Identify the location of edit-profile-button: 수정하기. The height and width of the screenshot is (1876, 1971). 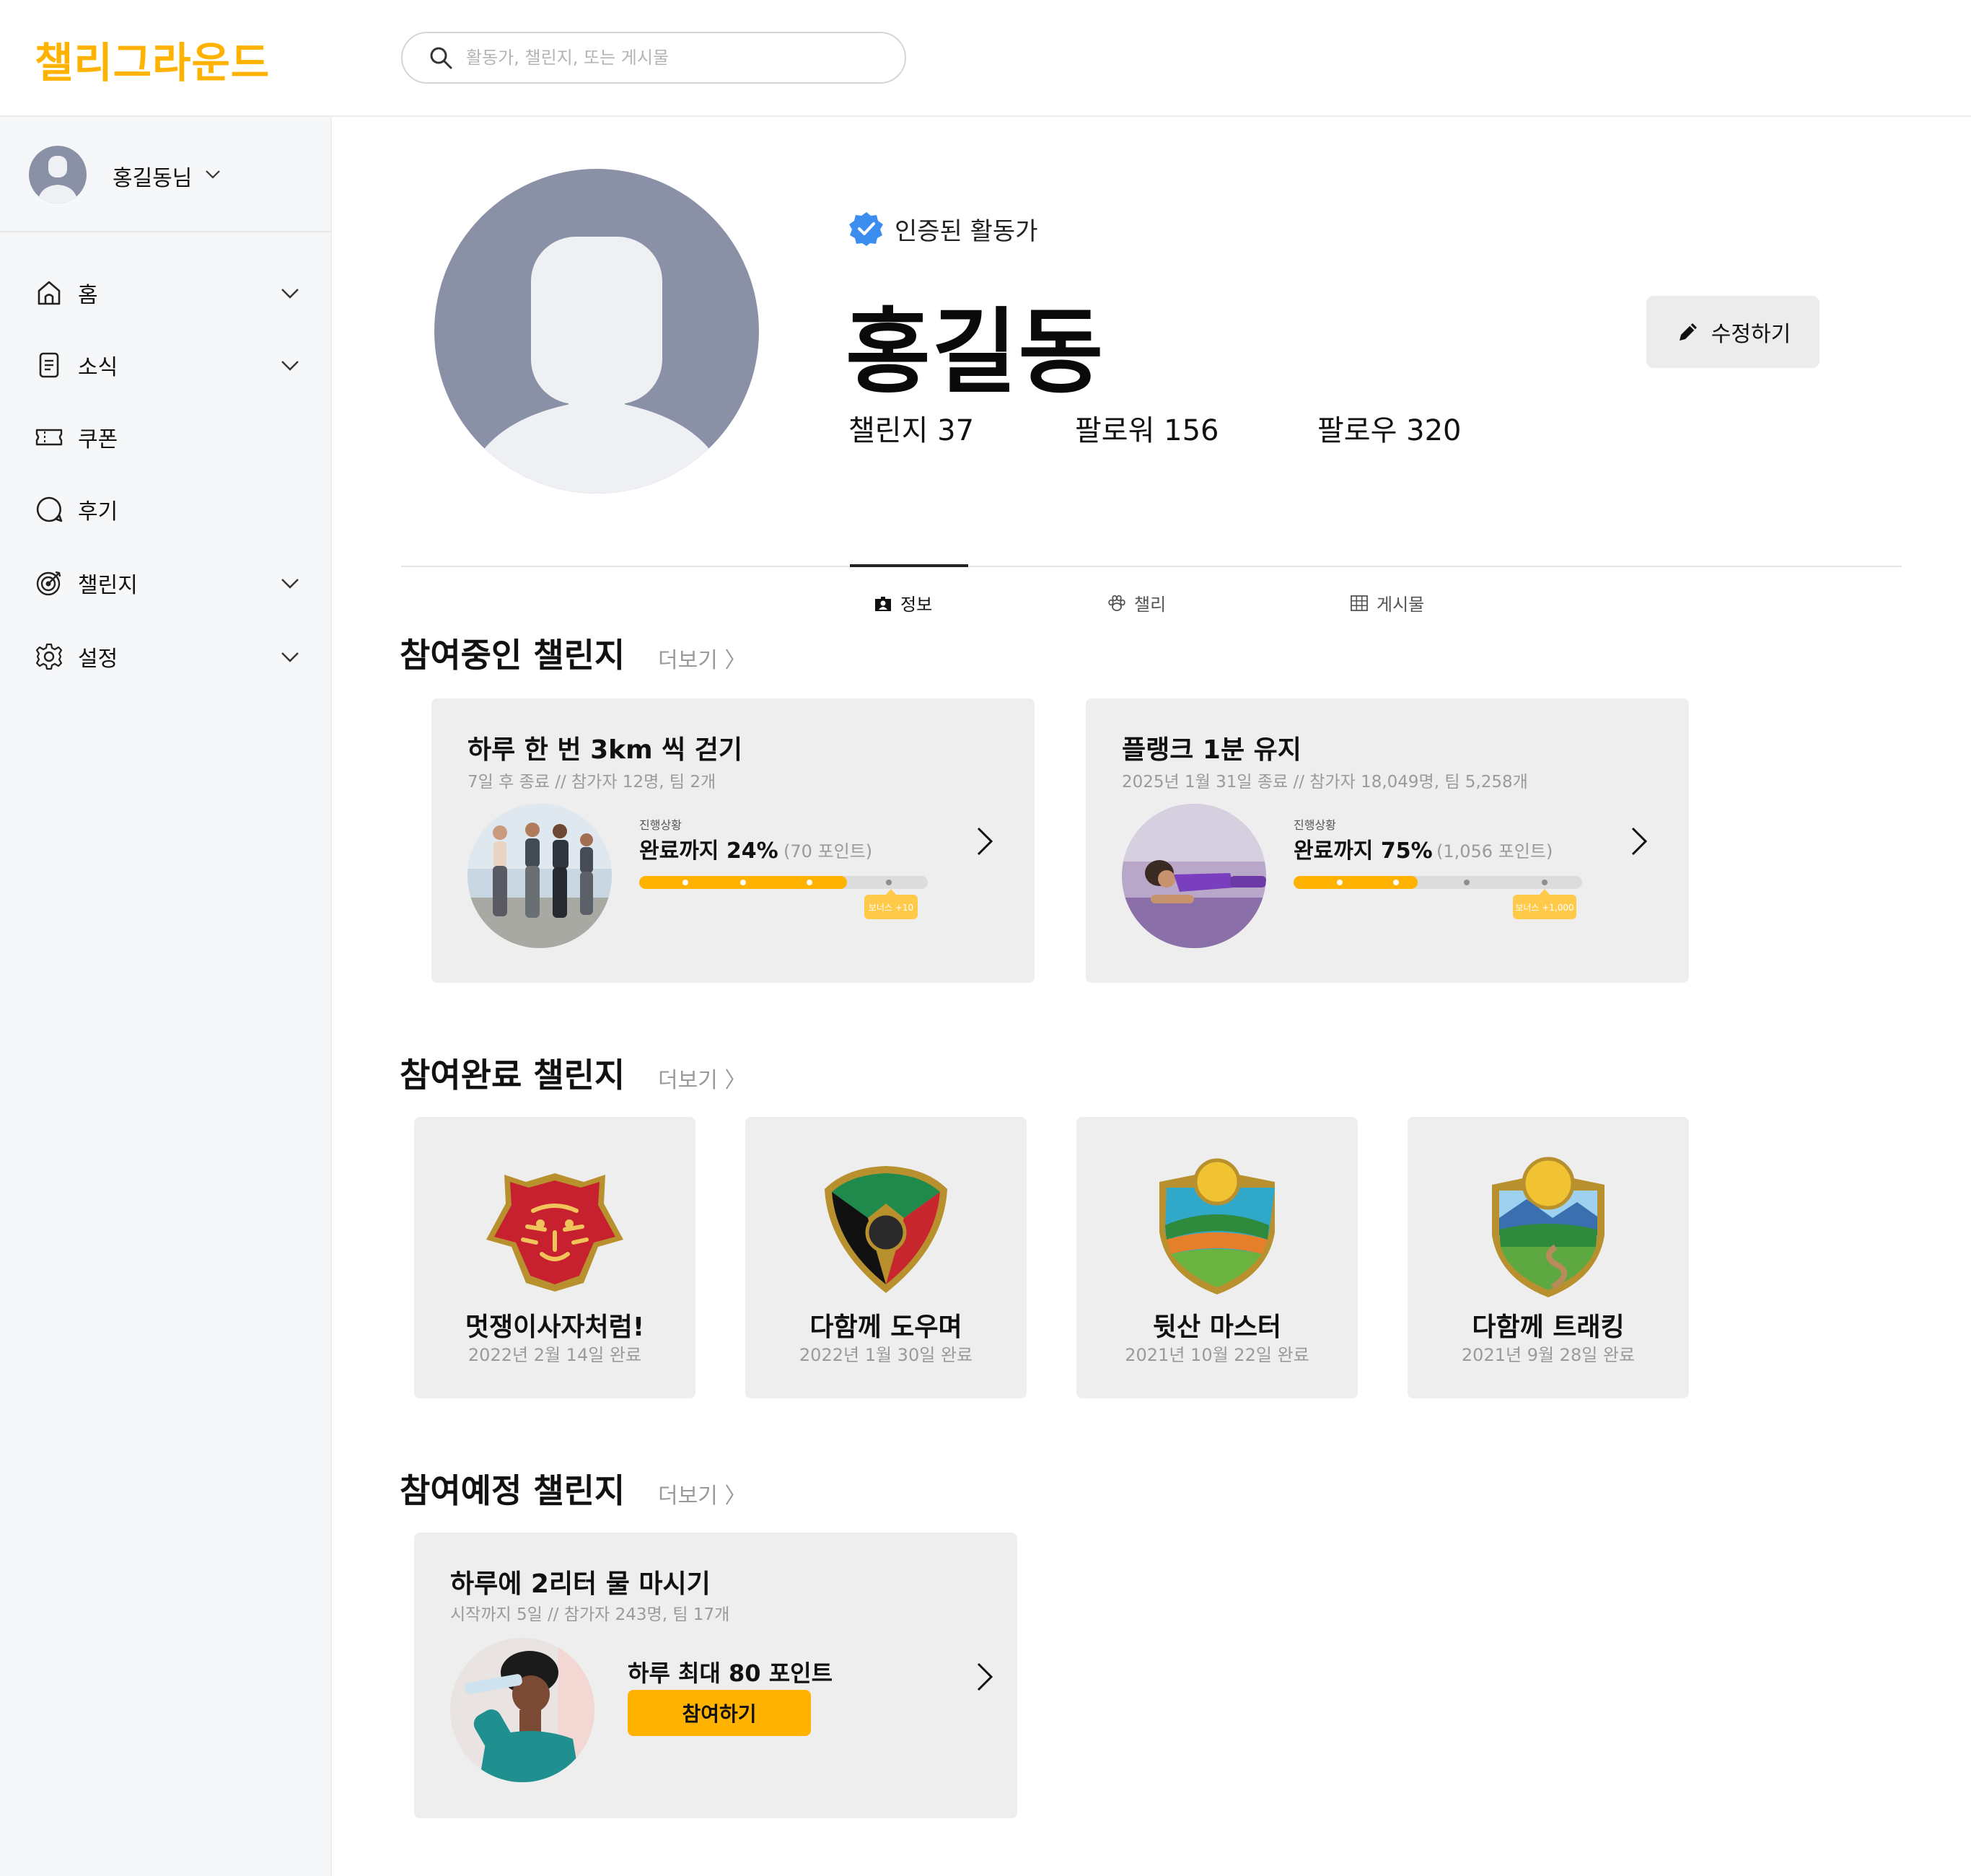
(1732, 332).